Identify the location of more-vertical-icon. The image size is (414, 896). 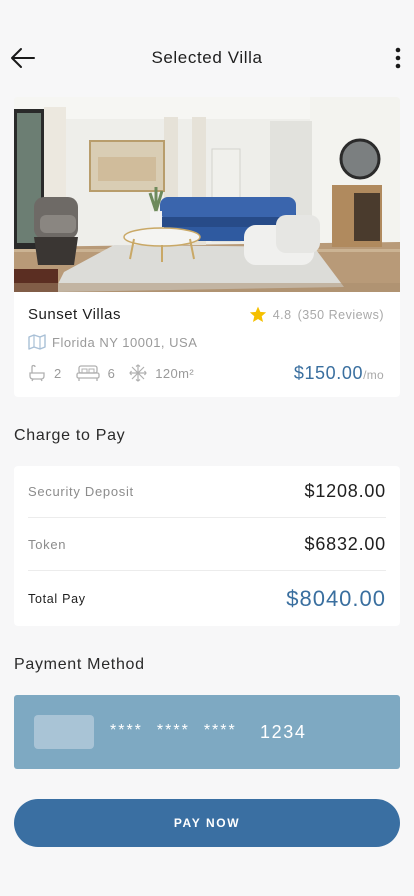
(398, 58).